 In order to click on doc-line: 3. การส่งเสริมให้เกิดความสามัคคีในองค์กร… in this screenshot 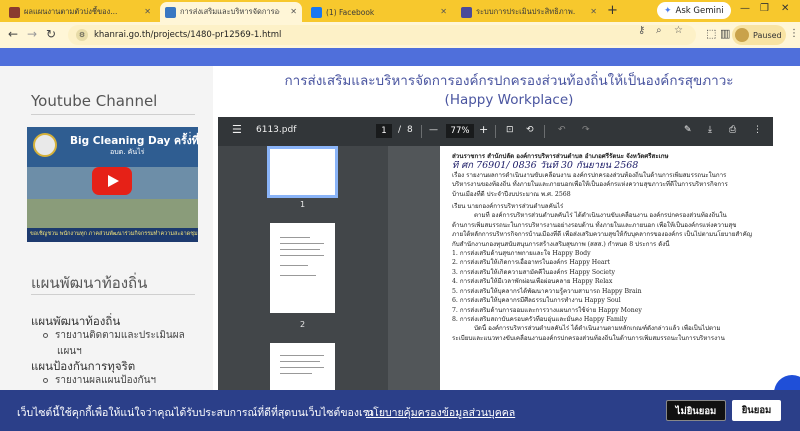, I will do `click(533, 272)`.